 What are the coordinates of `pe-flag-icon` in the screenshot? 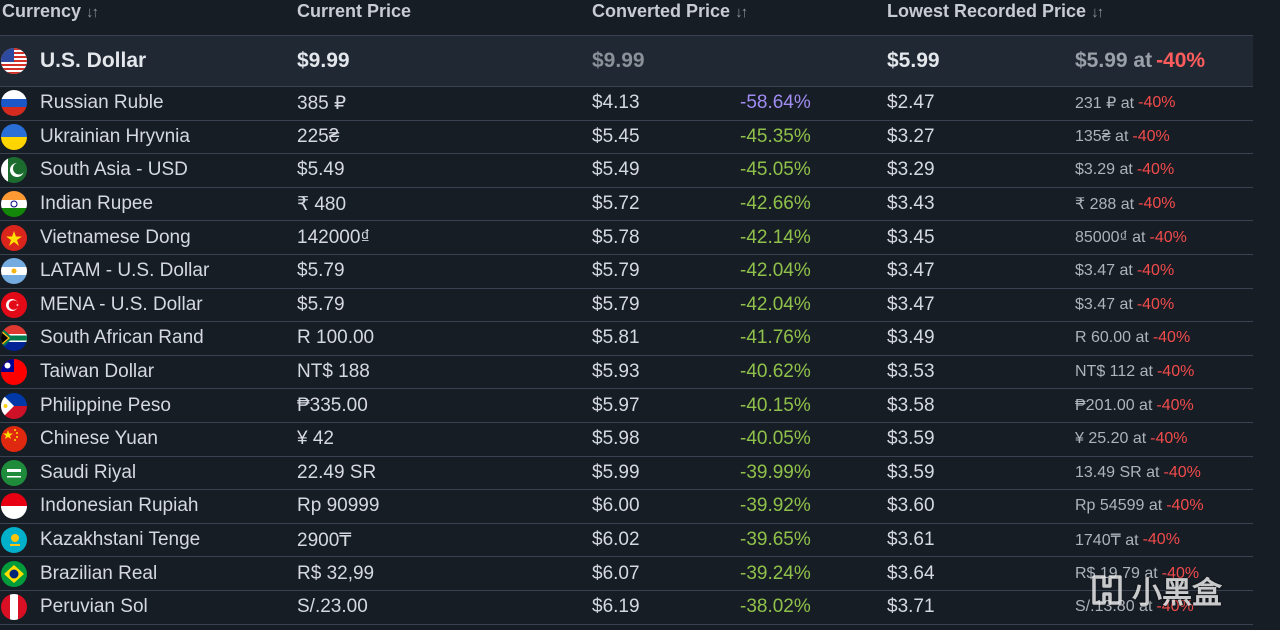 It's located at (14, 607).